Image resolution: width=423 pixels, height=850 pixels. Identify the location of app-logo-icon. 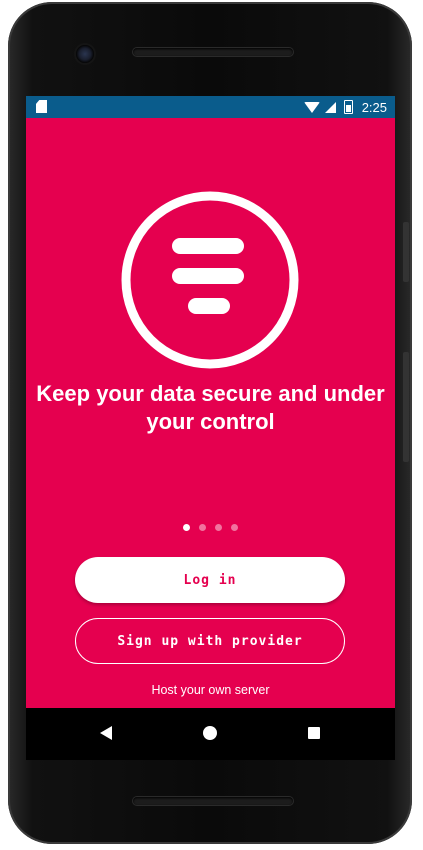
(210, 280).